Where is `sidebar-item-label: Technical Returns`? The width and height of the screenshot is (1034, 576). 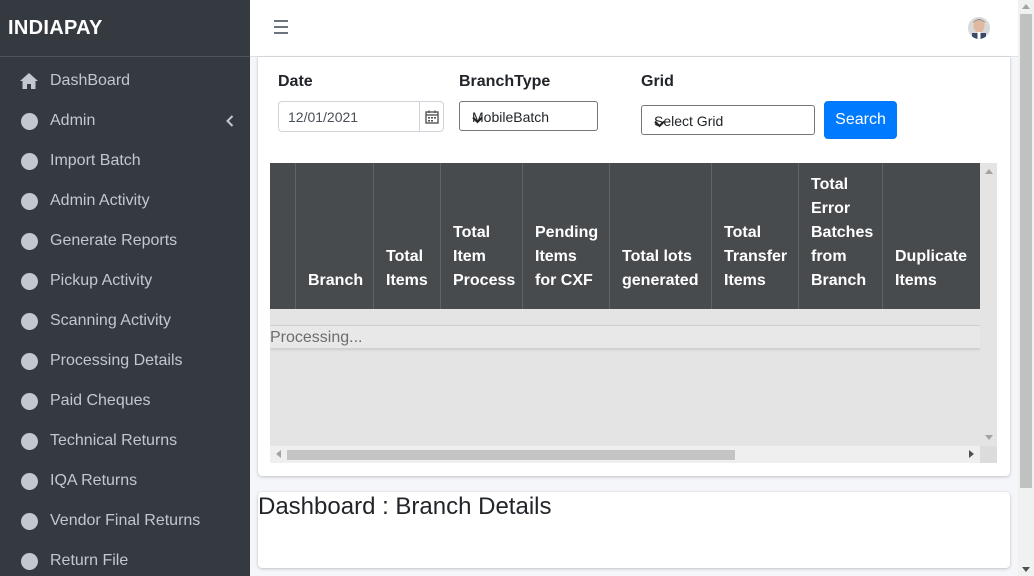 sidebar-item-label: Technical Returns is located at coordinates (114, 440).